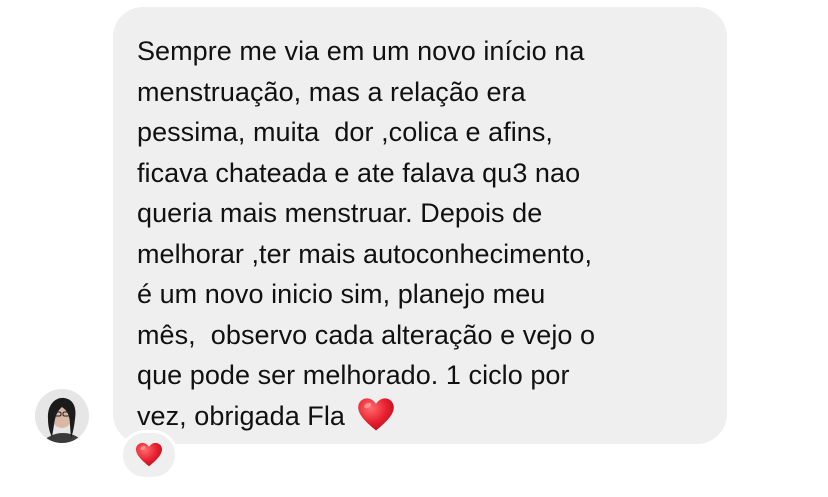 This screenshot has height=497, width=828. What do you see at coordinates (353, 375) in the screenshot?
I see `message-line: que pode ser melhorado. 1 ciclo por` at bounding box center [353, 375].